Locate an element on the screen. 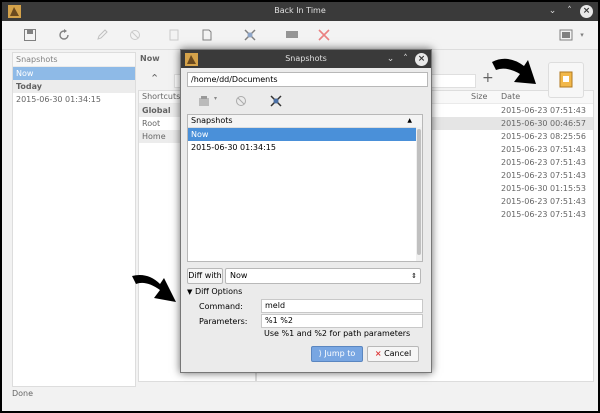  list-item: Now is located at coordinates (305, 134).